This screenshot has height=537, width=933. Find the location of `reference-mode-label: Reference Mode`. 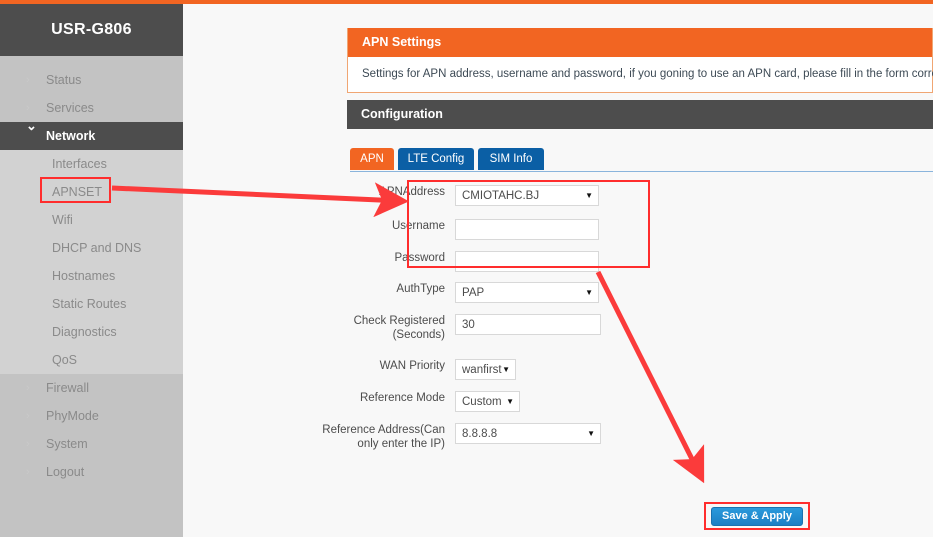

reference-mode-label: Reference Mode is located at coordinates (402, 398).